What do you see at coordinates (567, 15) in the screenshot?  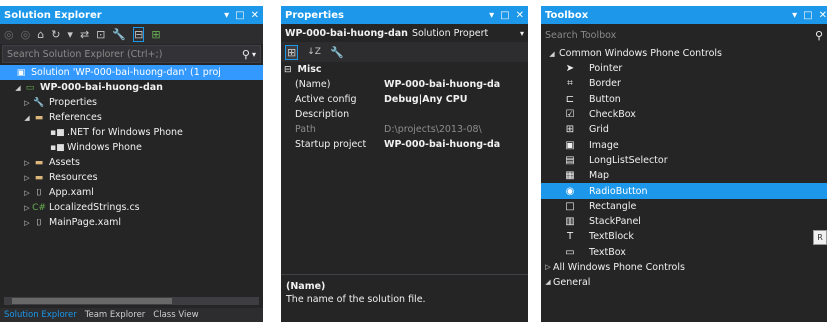 I see `toolbox-title: Toolbox` at bounding box center [567, 15].